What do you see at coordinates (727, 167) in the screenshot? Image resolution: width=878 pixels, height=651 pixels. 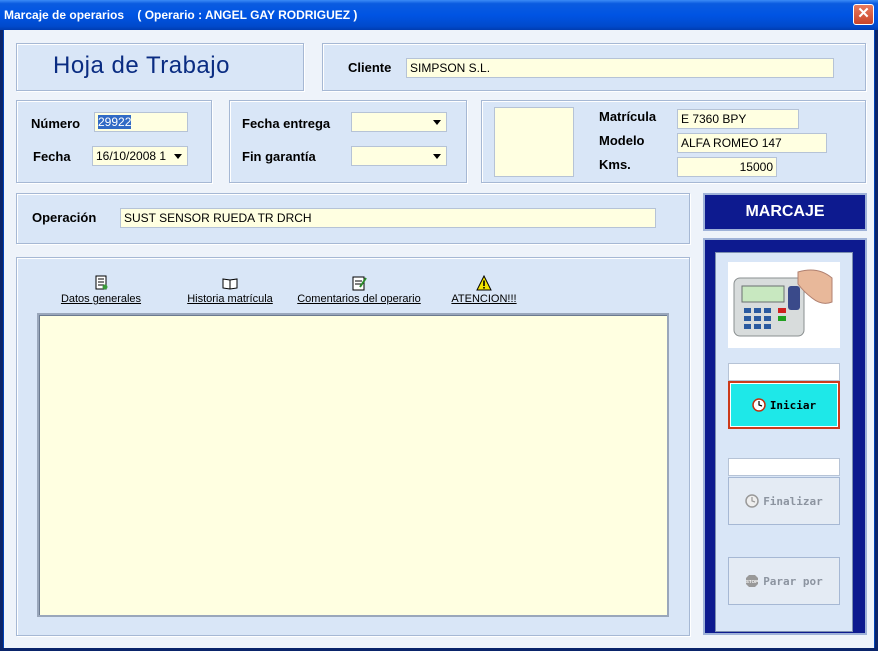 I see `kms-field: 15000` at bounding box center [727, 167].